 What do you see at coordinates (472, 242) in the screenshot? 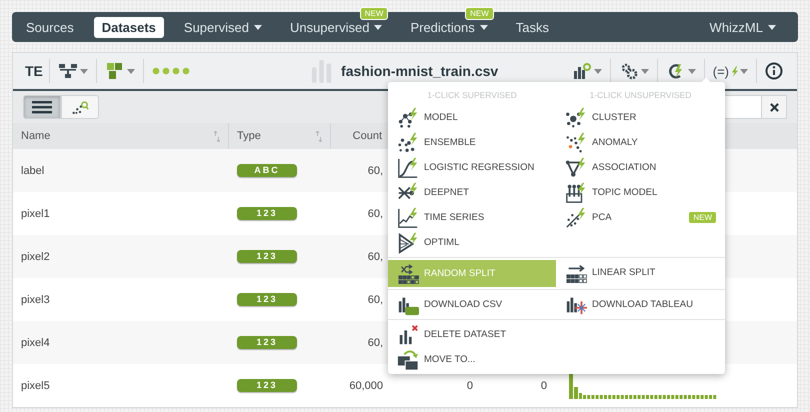
I see `menu-item: OPTIML` at bounding box center [472, 242].